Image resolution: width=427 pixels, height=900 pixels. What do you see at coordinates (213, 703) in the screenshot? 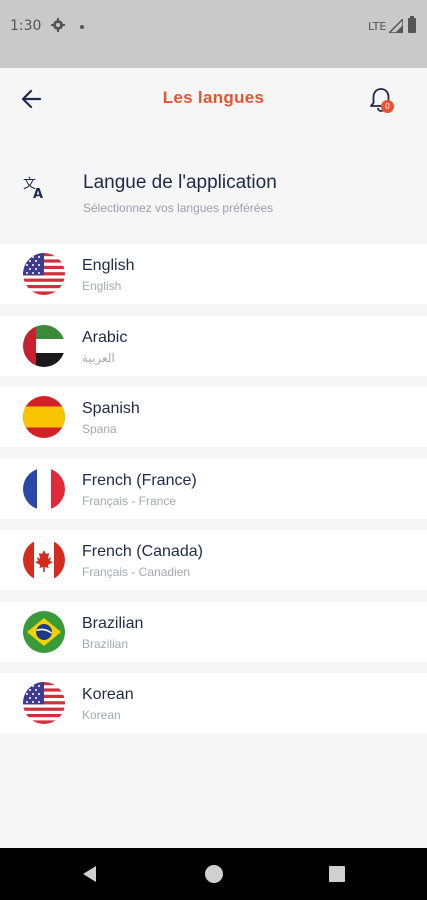
I see `language-item-korean: Korean Korean` at bounding box center [213, 703].